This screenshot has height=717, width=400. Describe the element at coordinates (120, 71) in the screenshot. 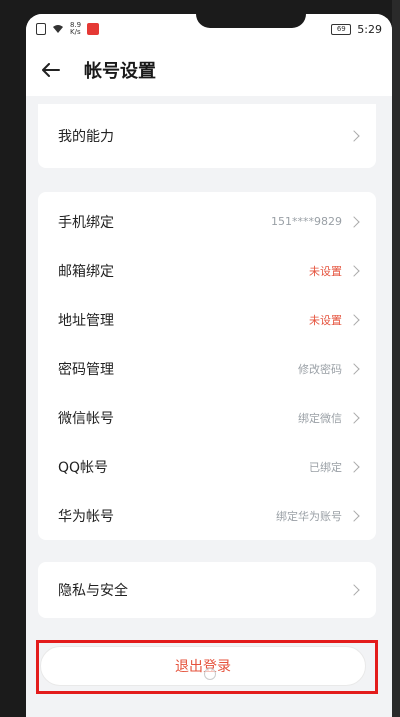

I see `page-title: 帐号设置` at that location.